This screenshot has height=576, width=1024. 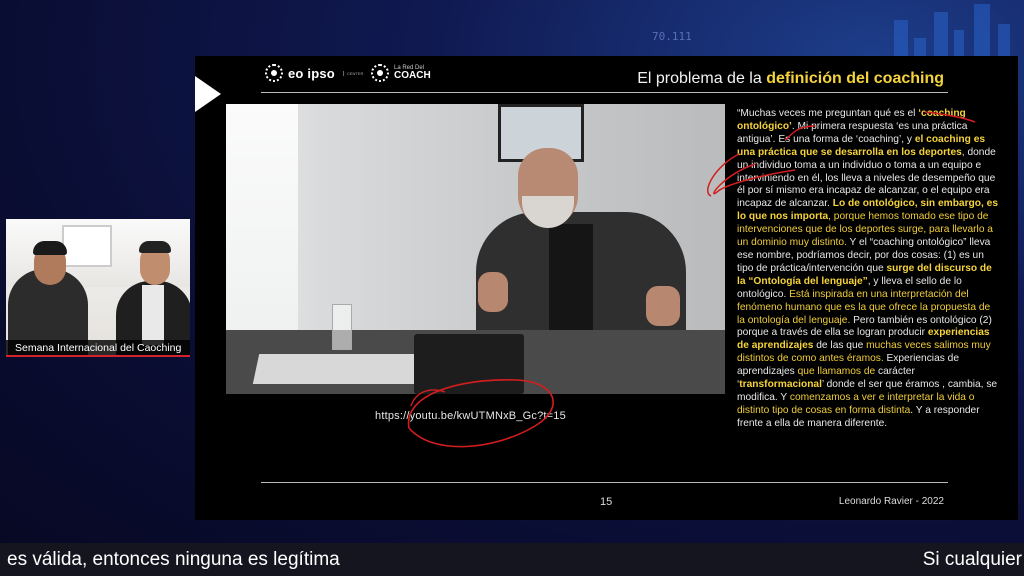 I want to click on caption-text-right: Si cualquier, so click(x=972, y=559).